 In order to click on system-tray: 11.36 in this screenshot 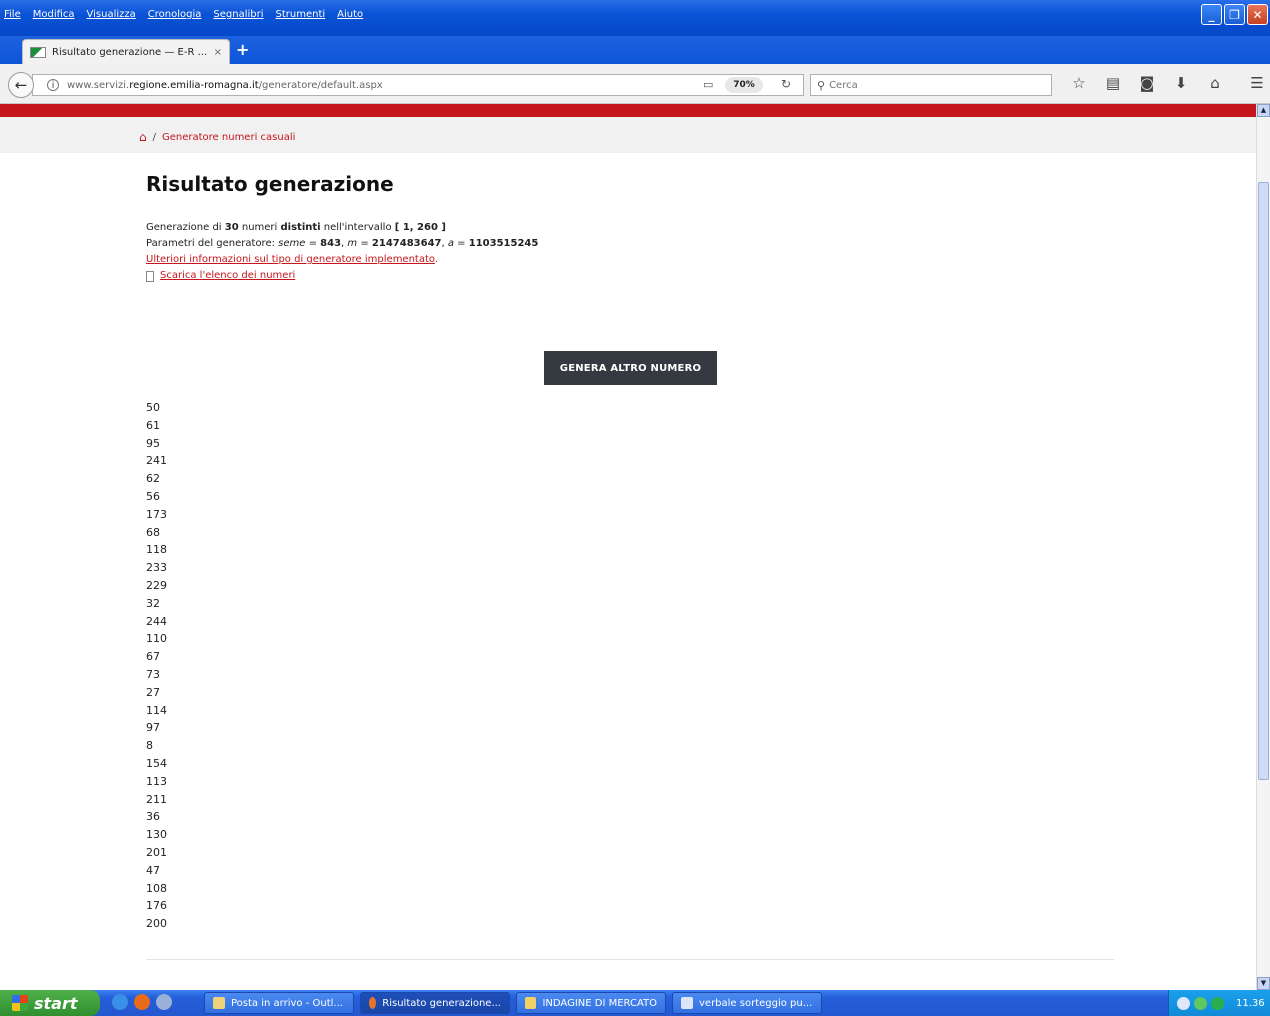, I will do `click(1219, 1003)`.